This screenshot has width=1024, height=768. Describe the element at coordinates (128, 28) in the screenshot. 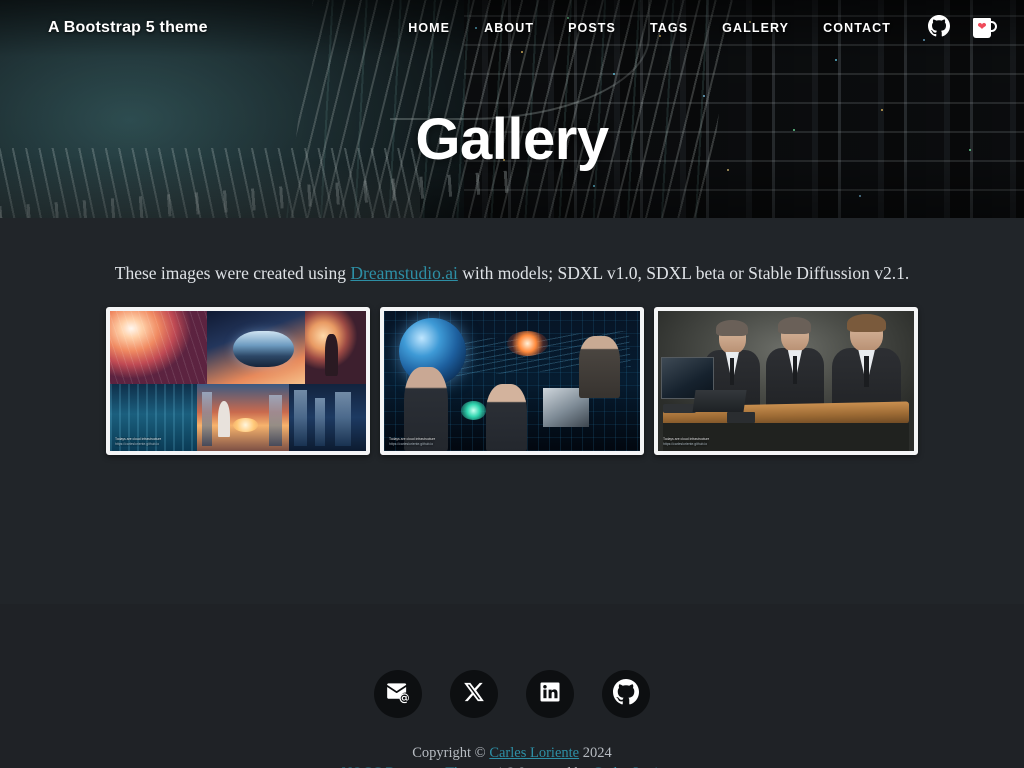

I see `brand-link: A Bootstrap 5 theme` at that location.